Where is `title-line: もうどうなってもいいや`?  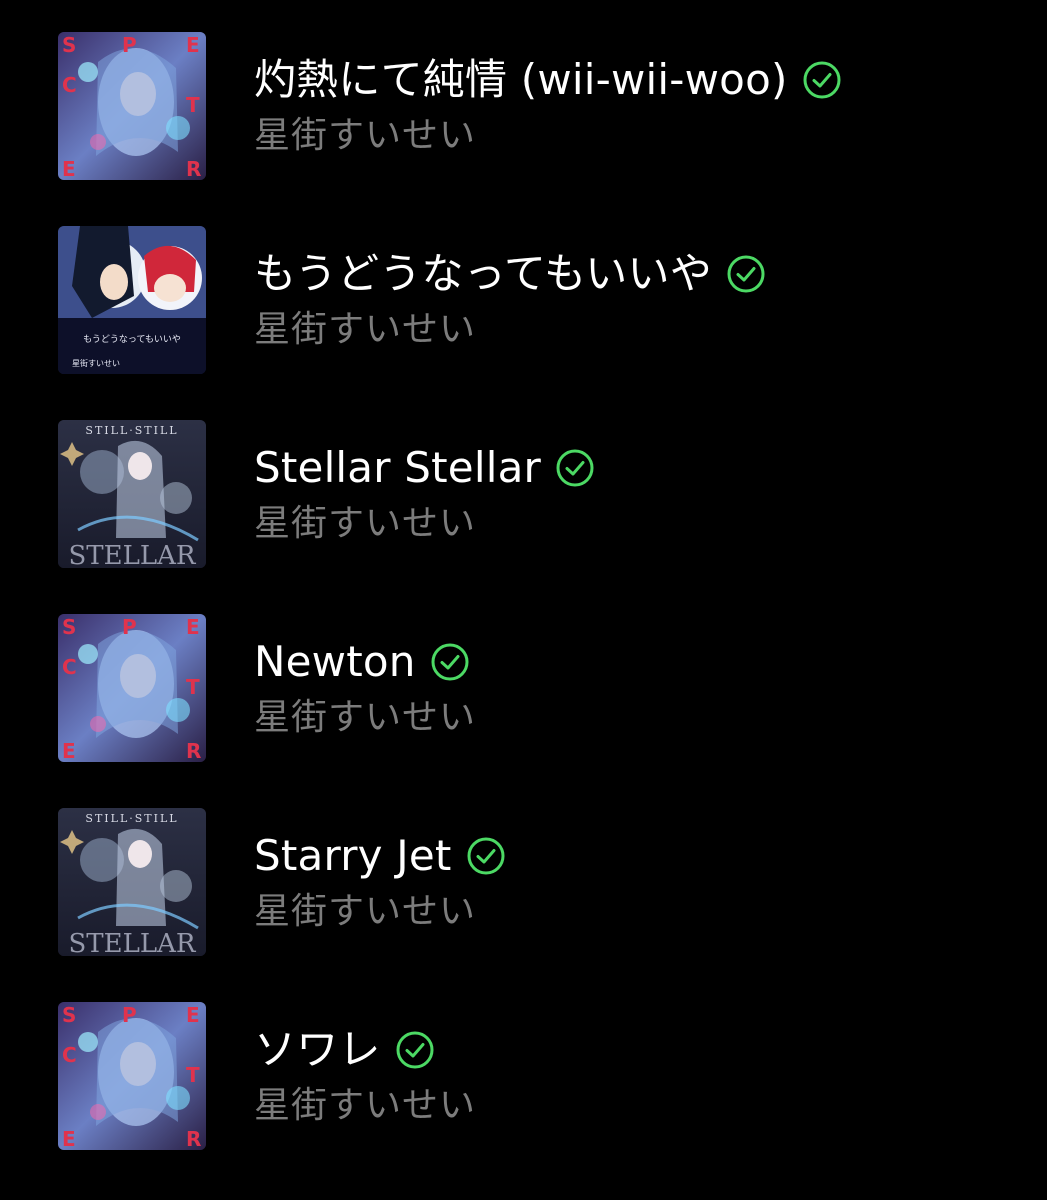
title-line: もうどうなってもいいや is located at coordinates (510, 274).